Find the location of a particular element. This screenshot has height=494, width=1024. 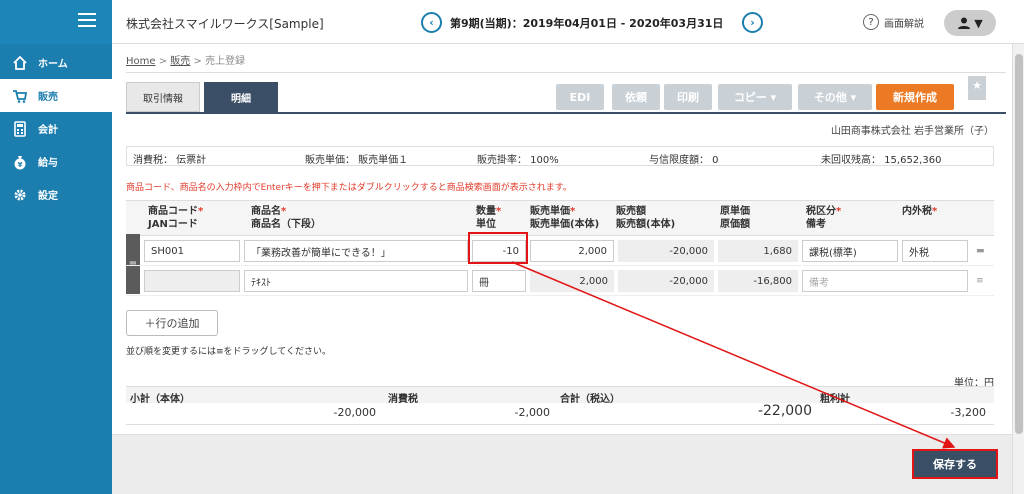

name-input: 「業務改善が簡単にできる！」 is located at coordinates (356, 251).